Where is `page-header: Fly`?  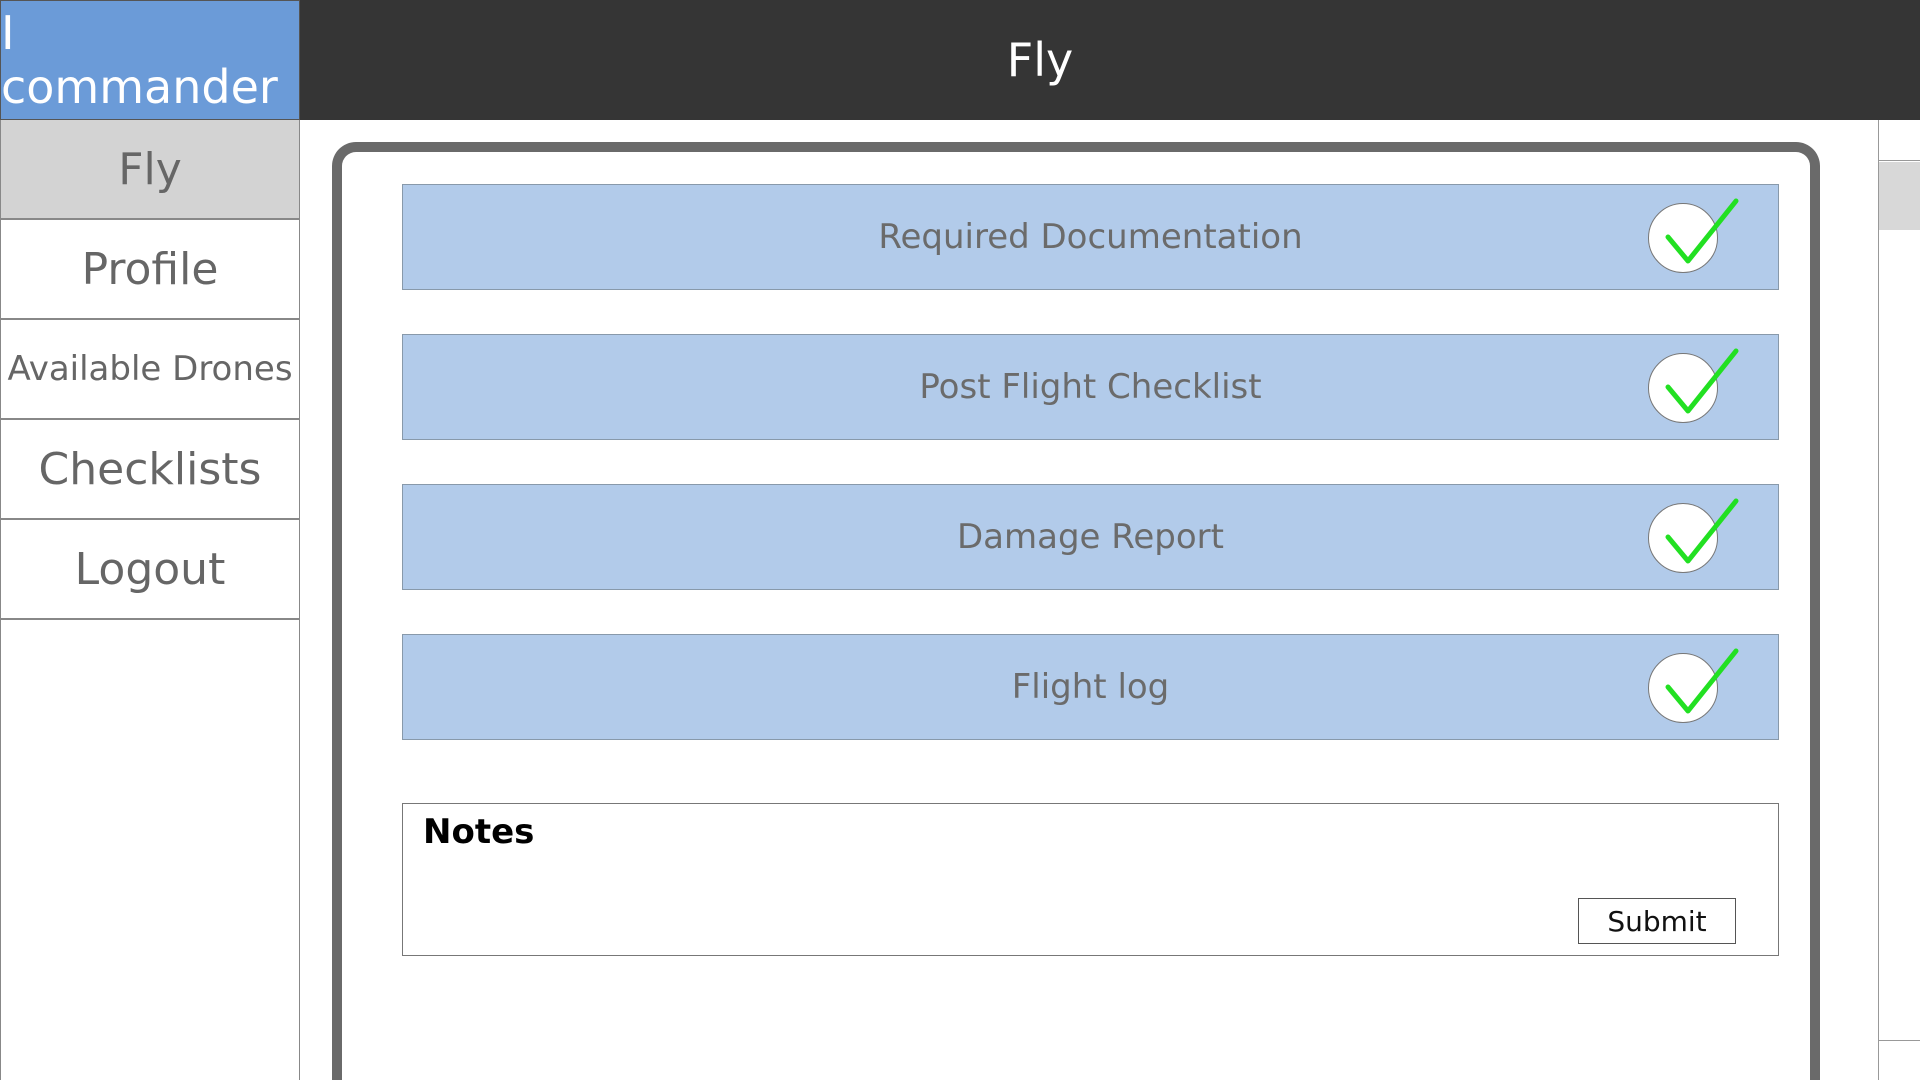 page-header: Fly is located at coordinates (1110, 60).